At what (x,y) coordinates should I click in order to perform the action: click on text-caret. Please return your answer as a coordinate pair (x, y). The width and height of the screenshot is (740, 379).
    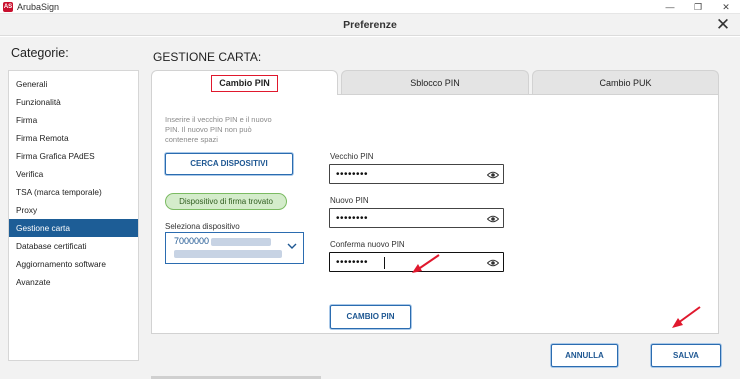
    Looking at the image, I should click on (384, 263).